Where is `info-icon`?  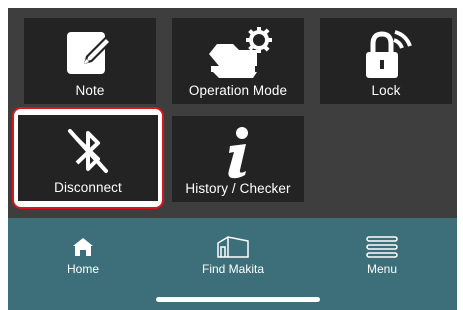 info-icon is located at coordinates (238, 152).